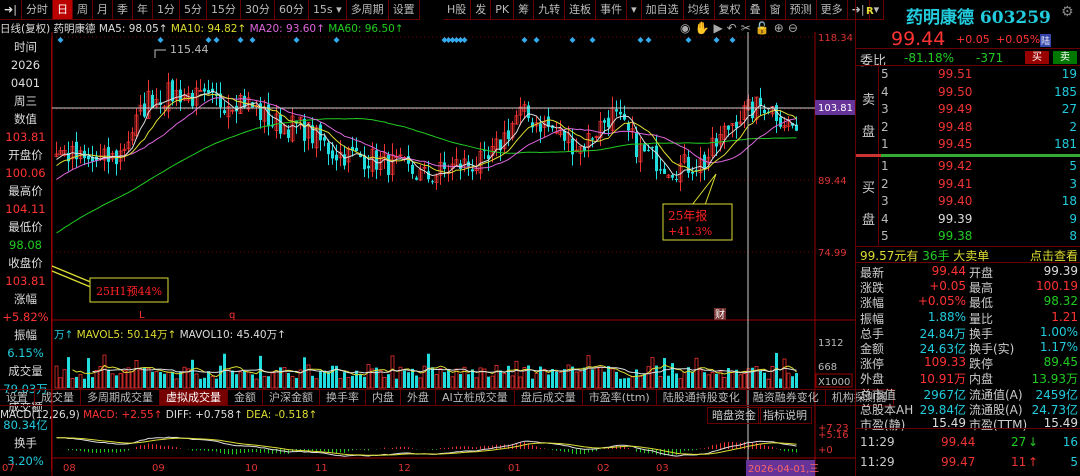 Image resolution: width=1080 pixels, height=476 pixels. What do you see at coordinates (918, 39) in the screenshot?
I see `last-price: 99.44` at bounding box center [918, 39].